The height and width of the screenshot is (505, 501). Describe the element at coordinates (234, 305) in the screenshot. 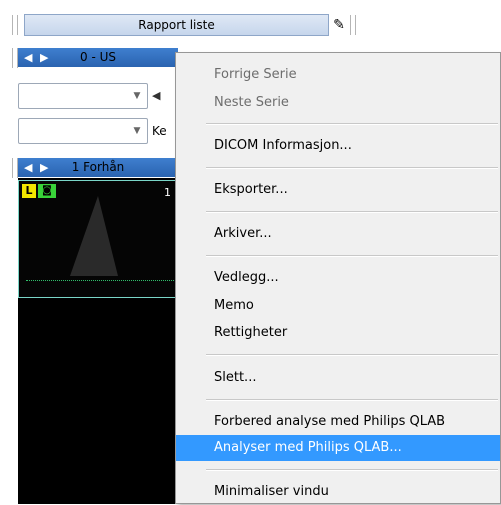

I see `menu-item-label: Memo` at that location.